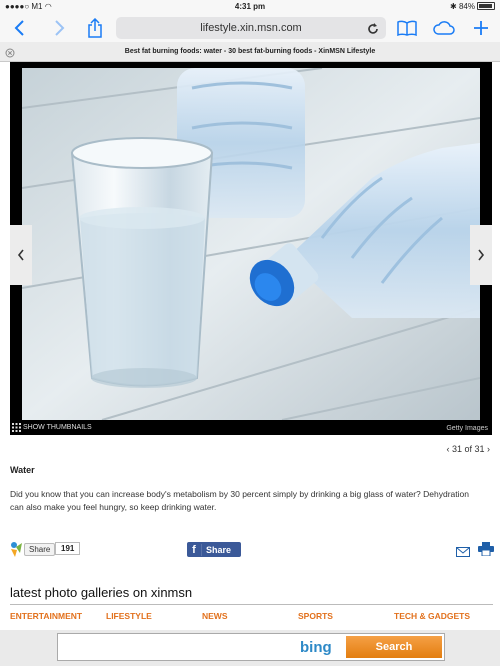 The width and height of the screenshot is (500, 666). I want to click on grid-icon, so click(16, 427).